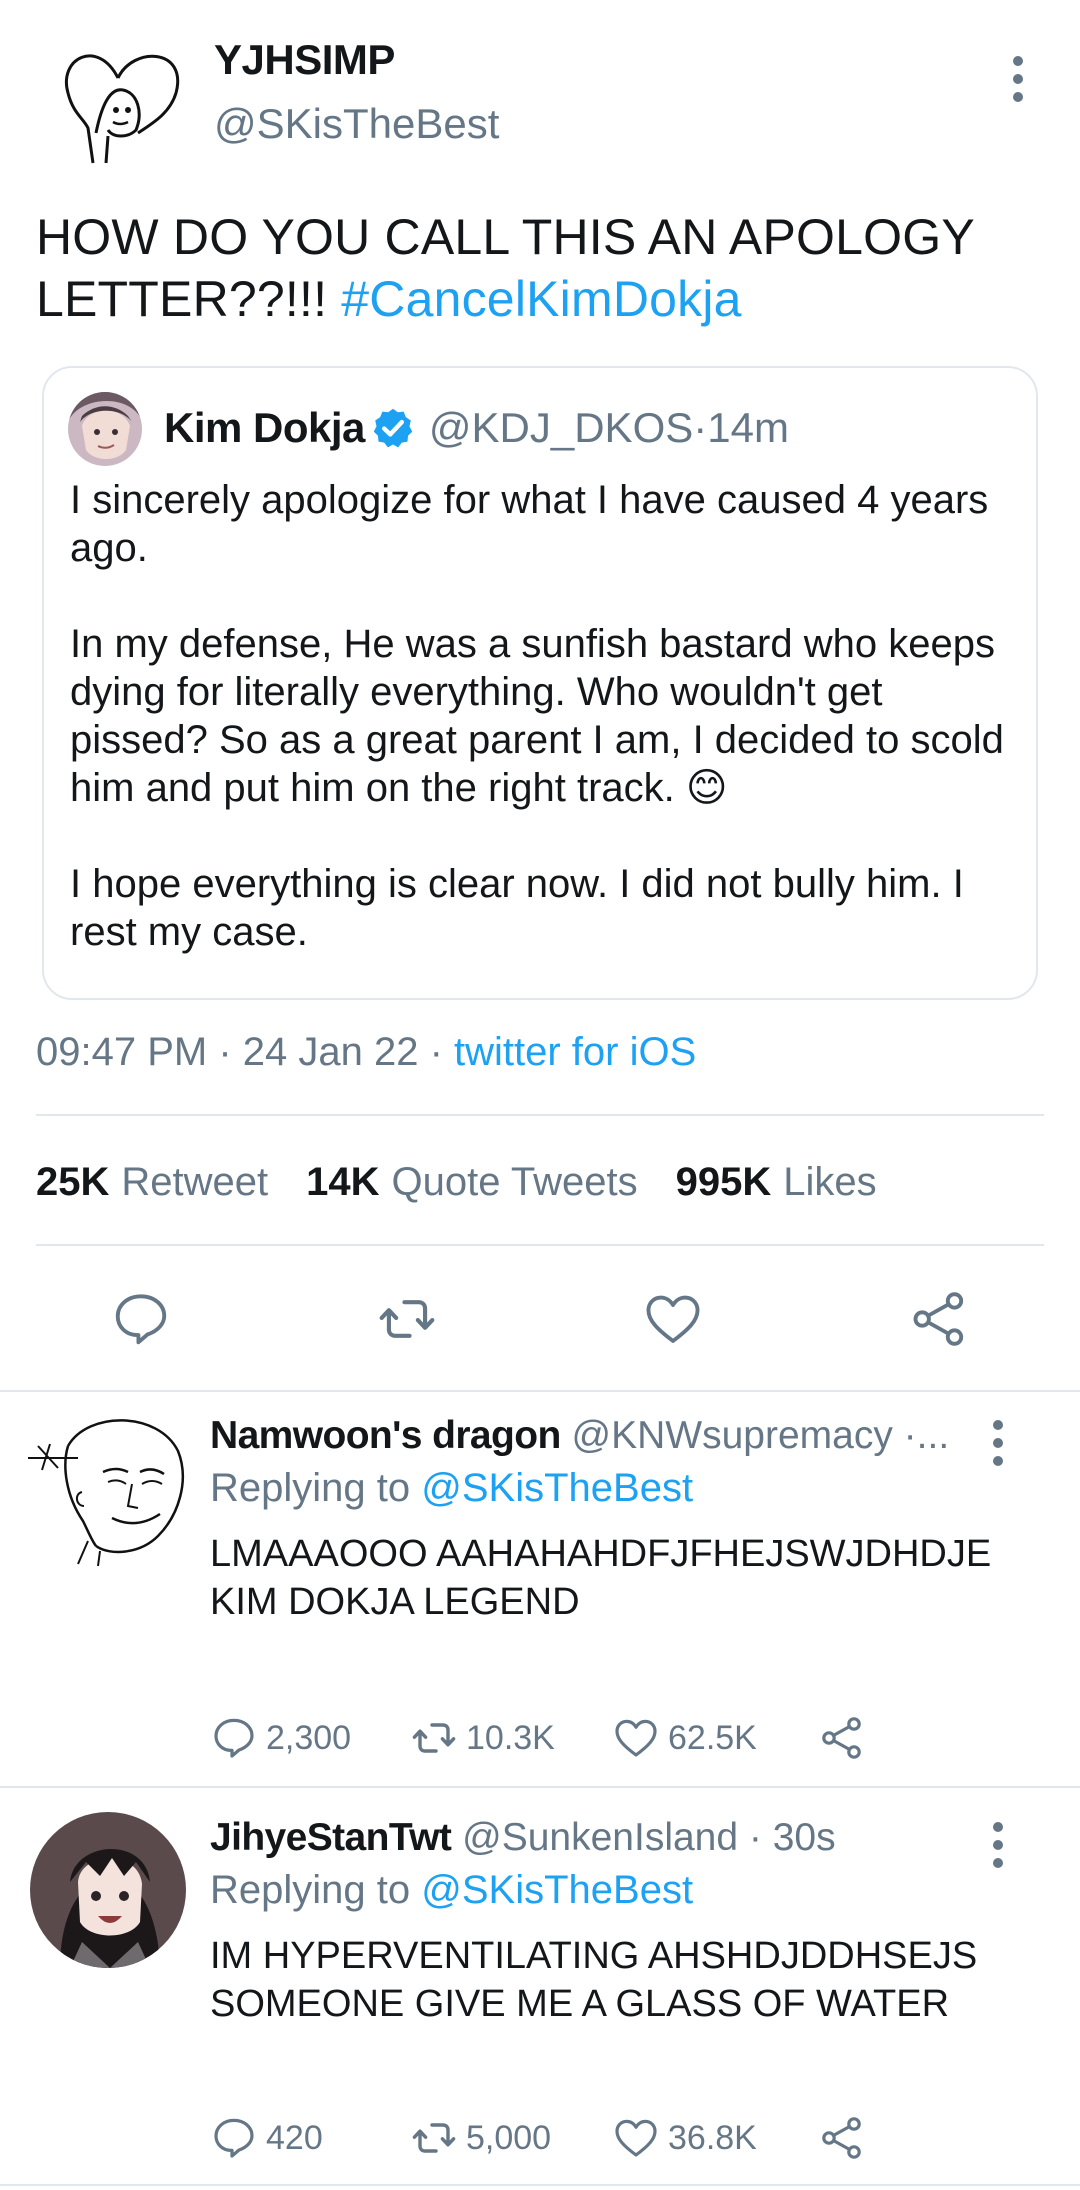 This screenshot has width=1080, height=2190. What do you see at coordinates (304, 60) in the screenshot?
I see `author-display-name: YJHSIMP` at bounding box center [304, 60].